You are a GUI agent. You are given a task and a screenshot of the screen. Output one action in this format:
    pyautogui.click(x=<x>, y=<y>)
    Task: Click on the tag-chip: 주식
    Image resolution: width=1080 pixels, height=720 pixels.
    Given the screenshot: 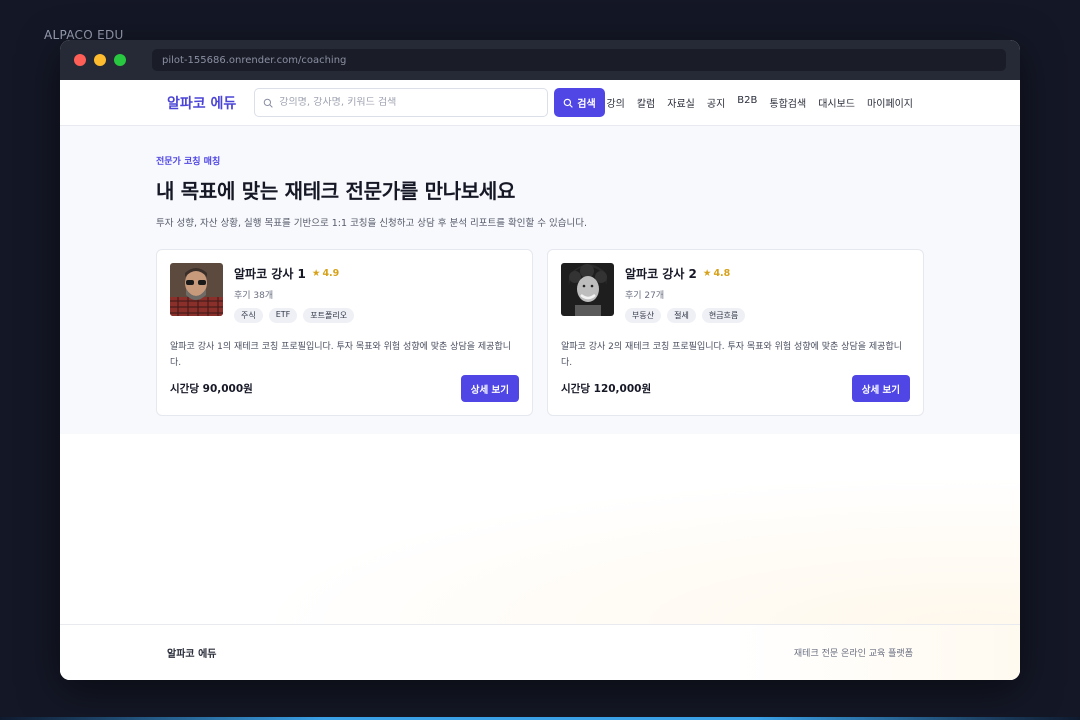 What is the action you would take?
    pyautogui.click(x=248, y=315)
    